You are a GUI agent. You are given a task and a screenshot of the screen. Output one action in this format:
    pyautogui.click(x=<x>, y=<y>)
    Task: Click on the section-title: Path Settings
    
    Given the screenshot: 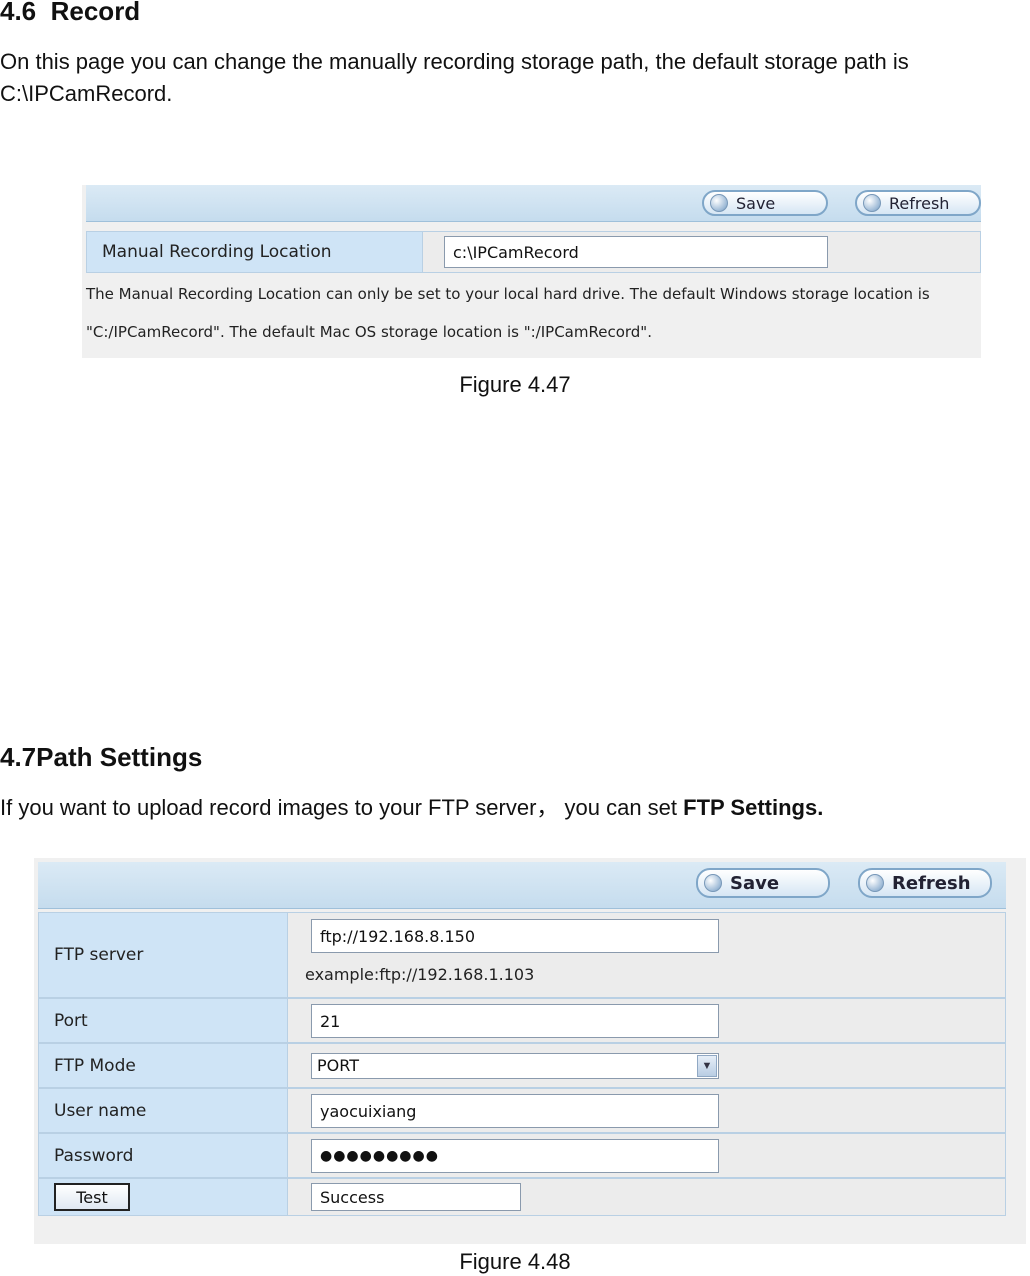 What is the action you would take?
    pyautogui.click(x=119, y=757)
    